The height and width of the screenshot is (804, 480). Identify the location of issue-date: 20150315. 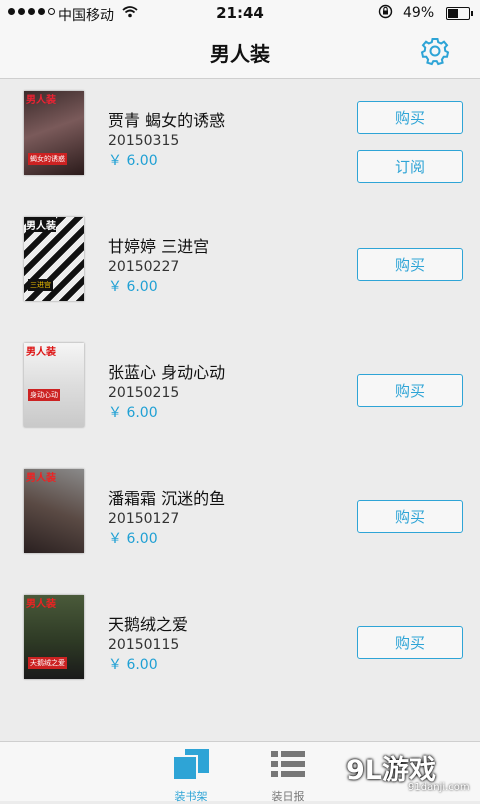
(144, 141).